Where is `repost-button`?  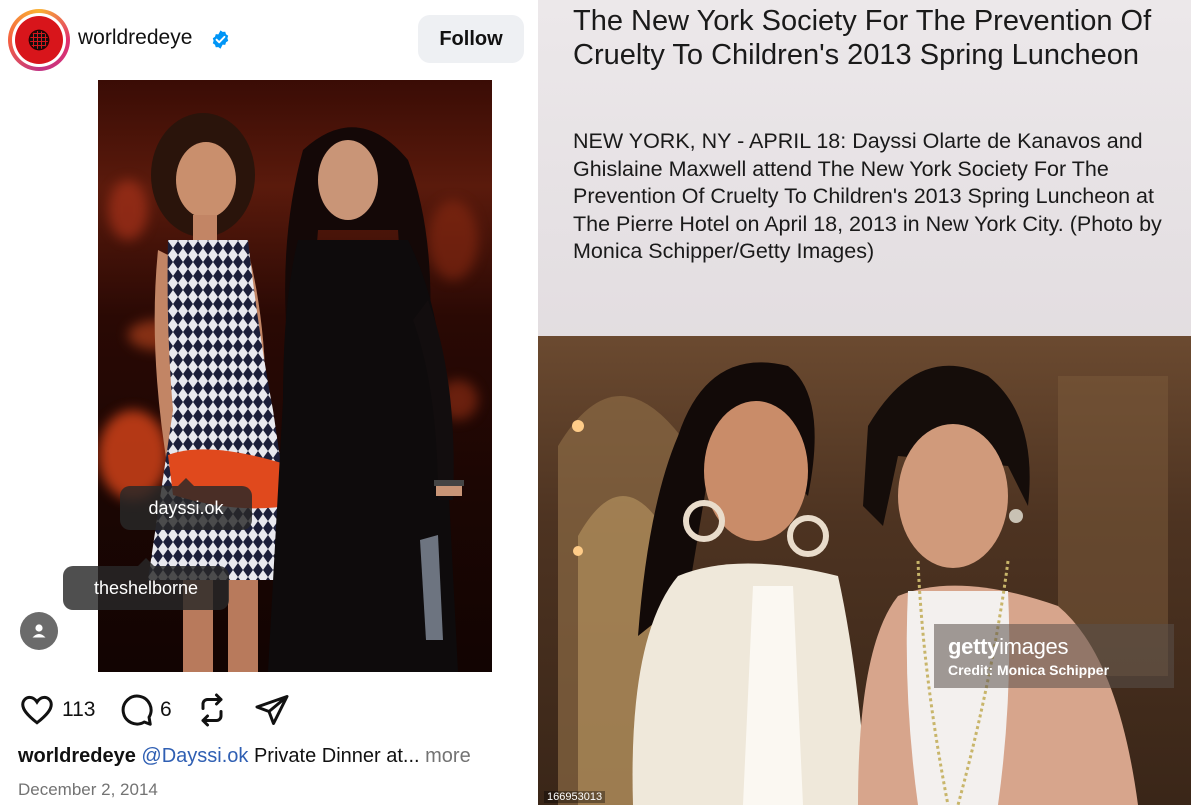
repost-button is located at coordinates (212, 710).